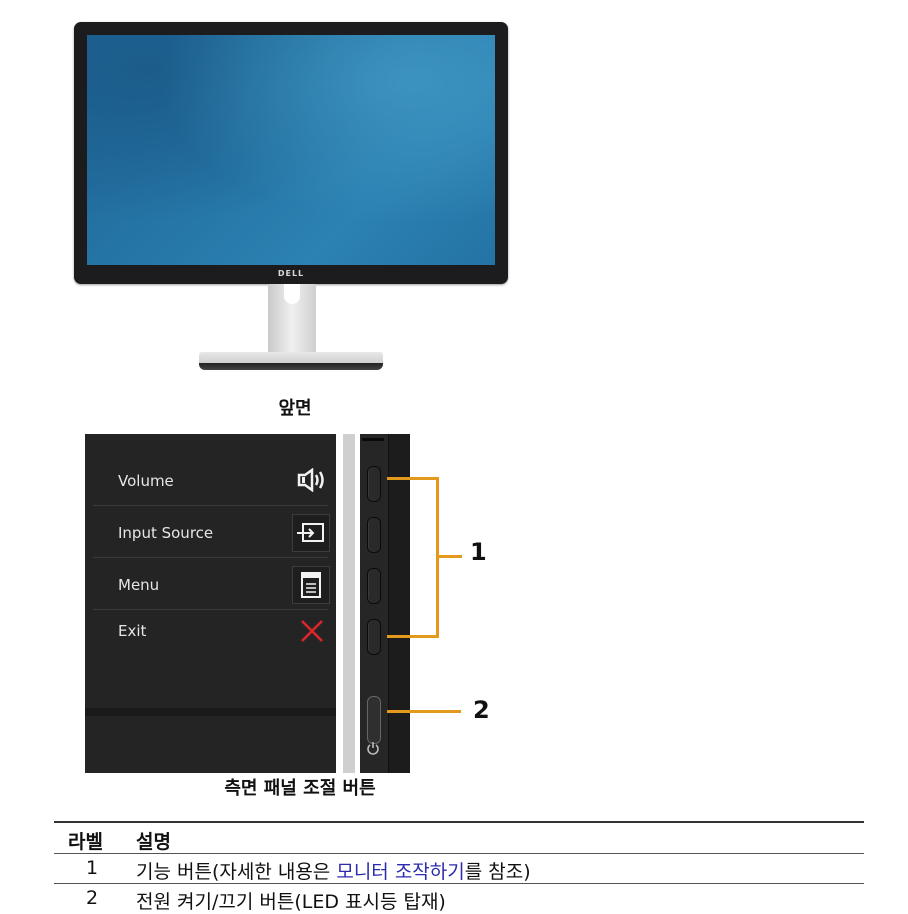 The height and width of the screenshot is (914, 908). I want to click on table-header-rule, so click(459, 853).